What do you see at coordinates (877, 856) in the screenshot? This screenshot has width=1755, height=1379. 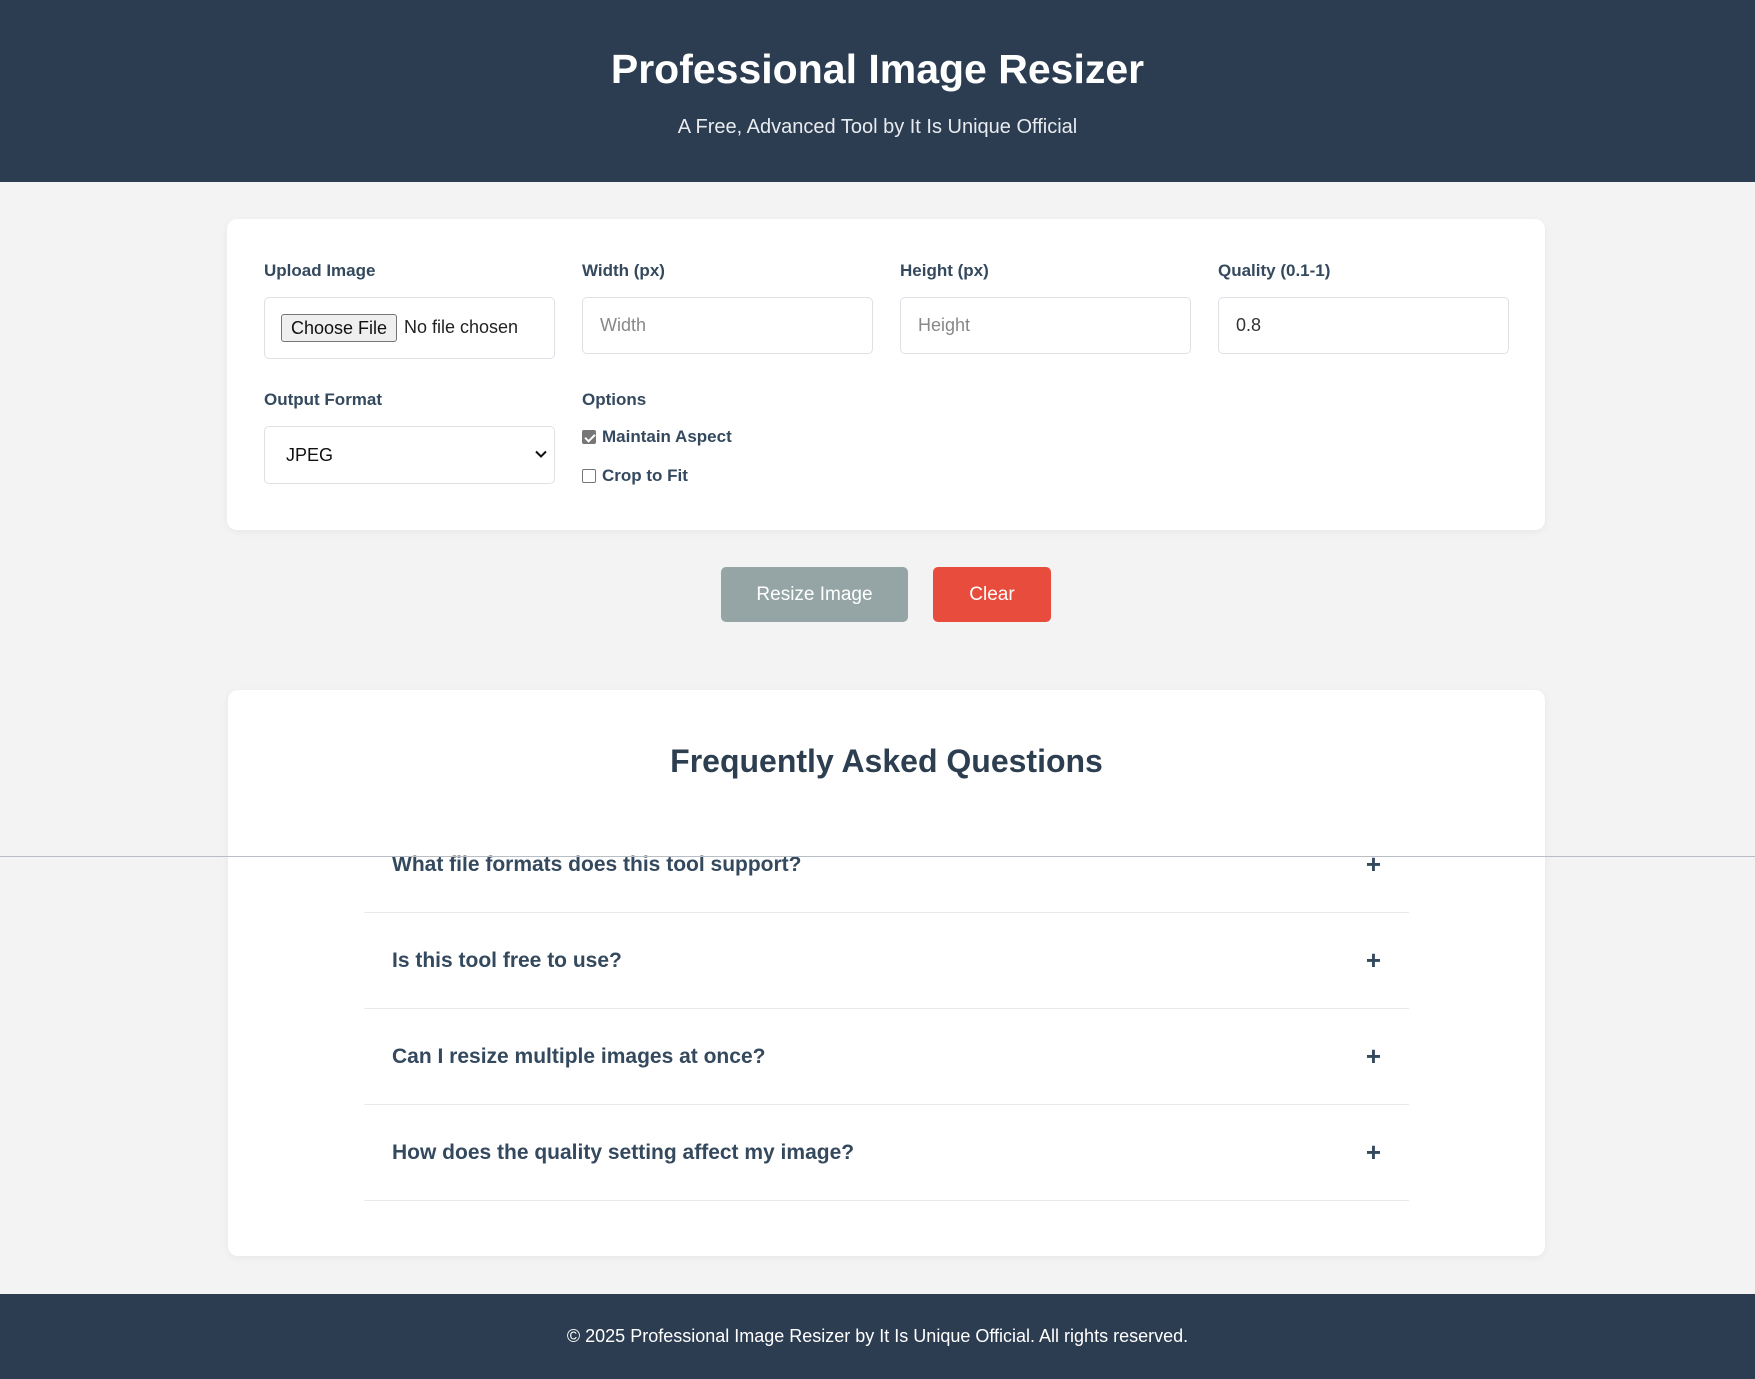 I see `divider-line` at bounding box center [877, 856].